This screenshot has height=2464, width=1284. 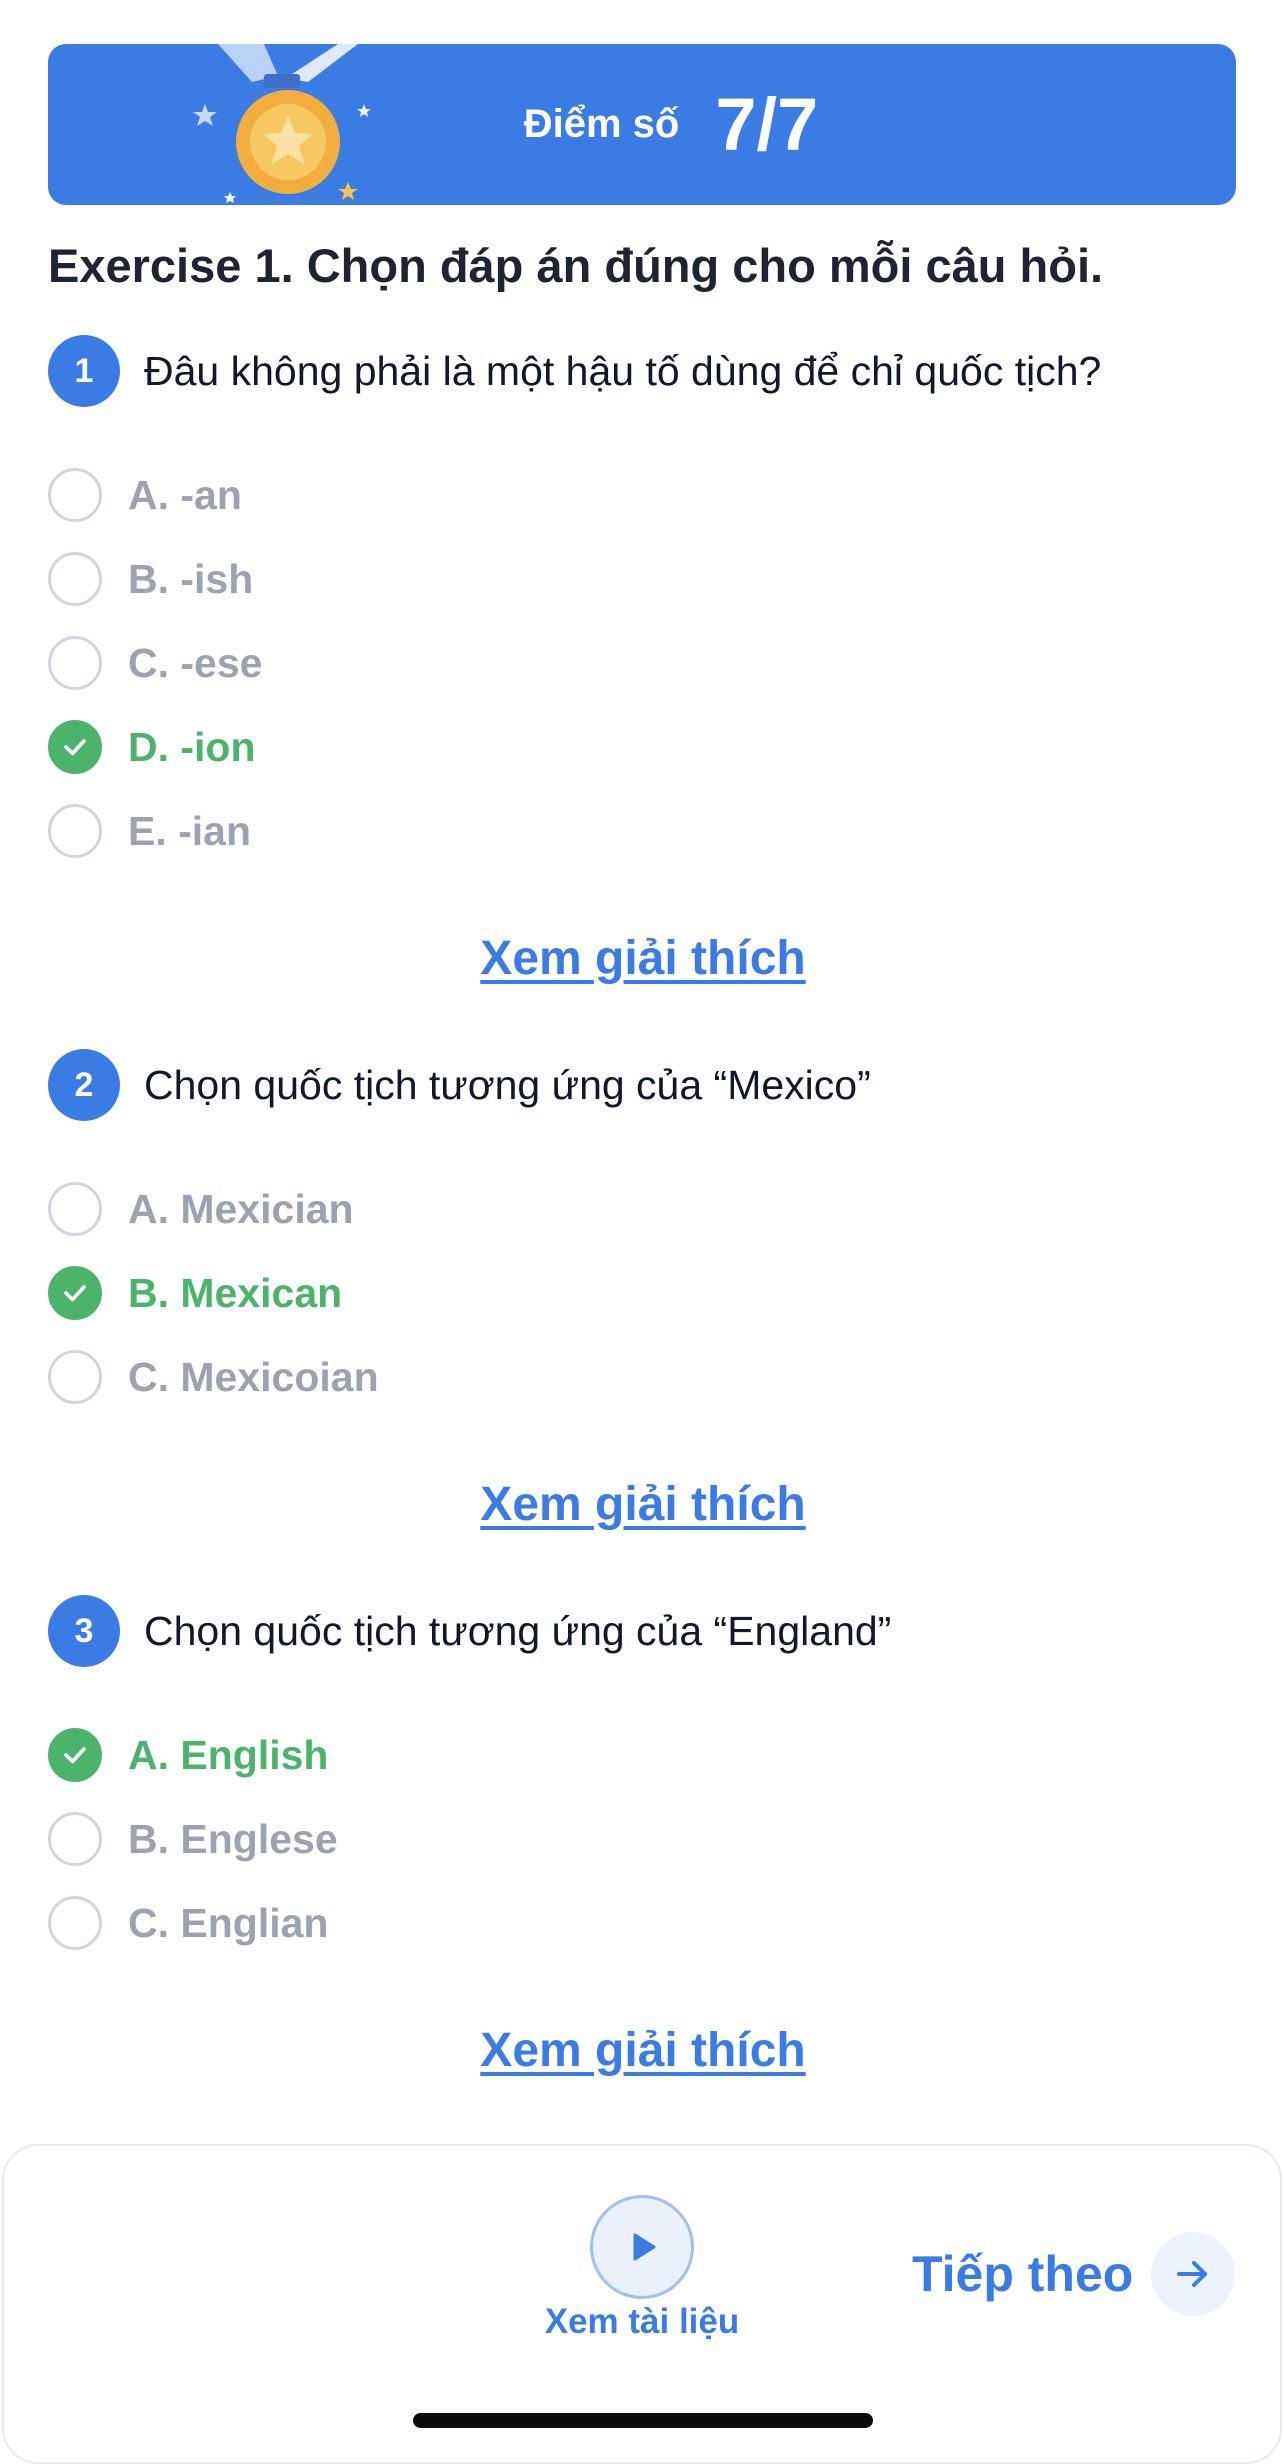 What do you see at coordinates (643, 495) in the screenshot?
I see `option-a: A. -an` at bounding box center [643, 495].